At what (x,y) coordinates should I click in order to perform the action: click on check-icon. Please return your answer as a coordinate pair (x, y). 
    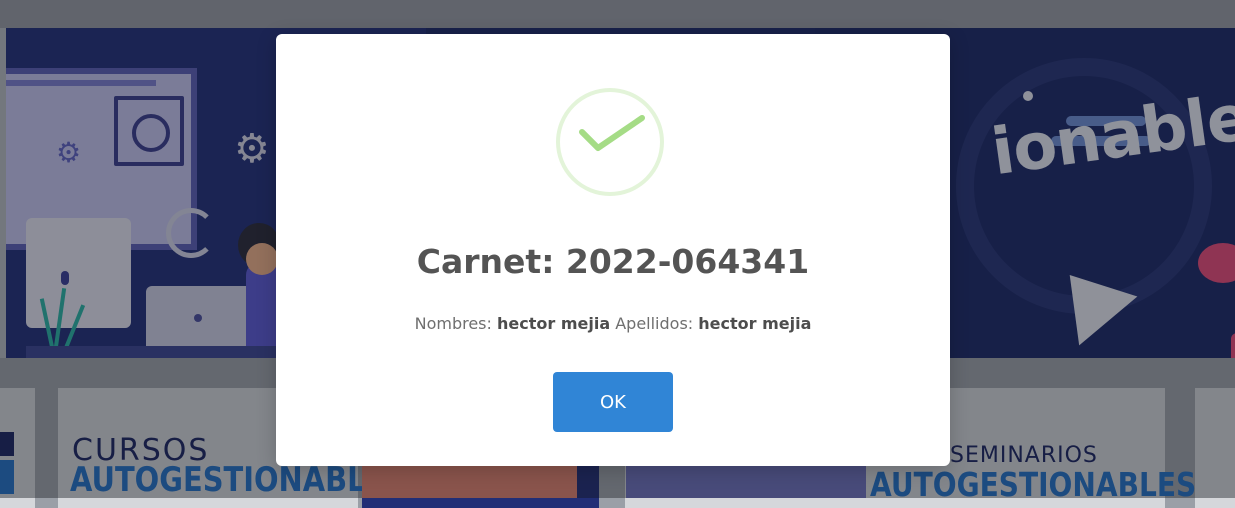
    Looking at the image, I should click on (612, 133).